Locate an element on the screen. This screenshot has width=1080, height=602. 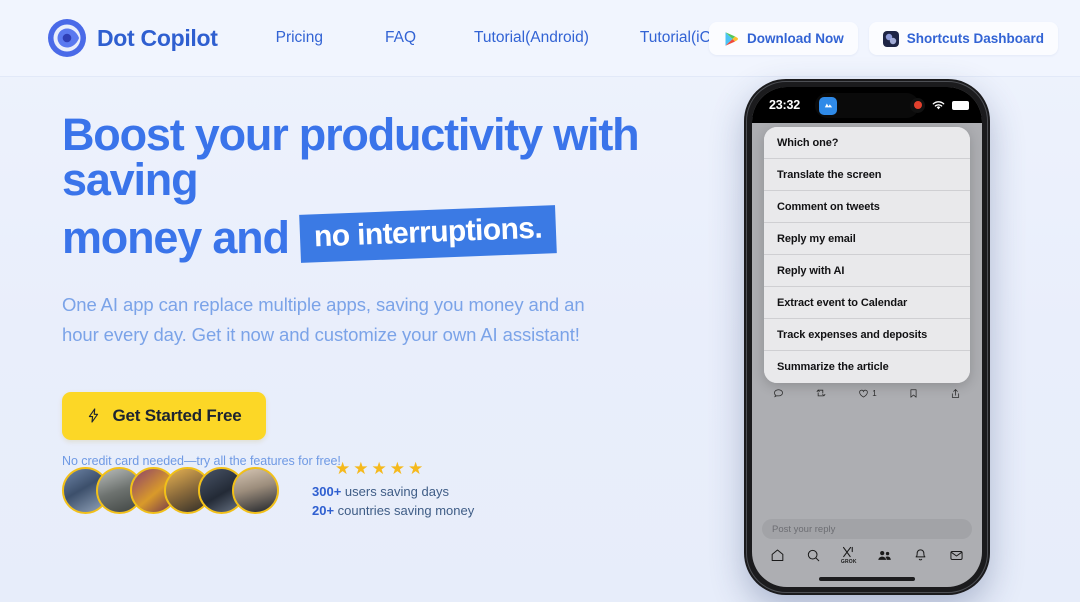
status-indicators is located at coordinates (939, 105).